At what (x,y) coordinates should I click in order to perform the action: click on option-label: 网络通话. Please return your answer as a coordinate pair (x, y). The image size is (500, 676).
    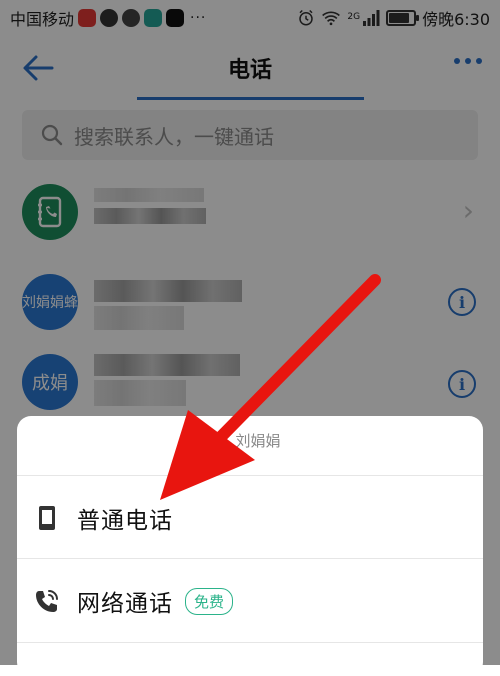
    Looking at the image, I should click on (125, 604).